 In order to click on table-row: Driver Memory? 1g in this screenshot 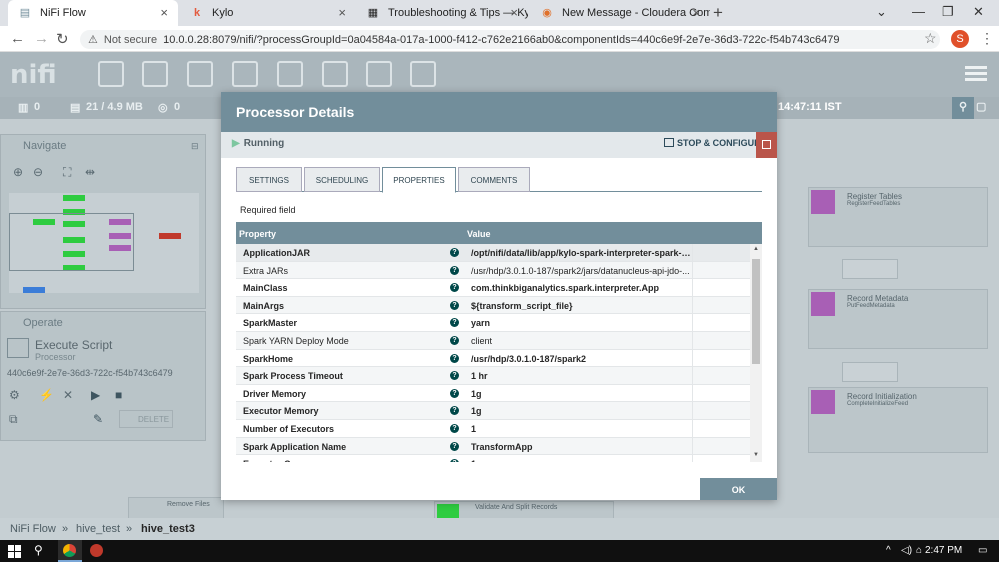, I will do `click(499, 393)`.